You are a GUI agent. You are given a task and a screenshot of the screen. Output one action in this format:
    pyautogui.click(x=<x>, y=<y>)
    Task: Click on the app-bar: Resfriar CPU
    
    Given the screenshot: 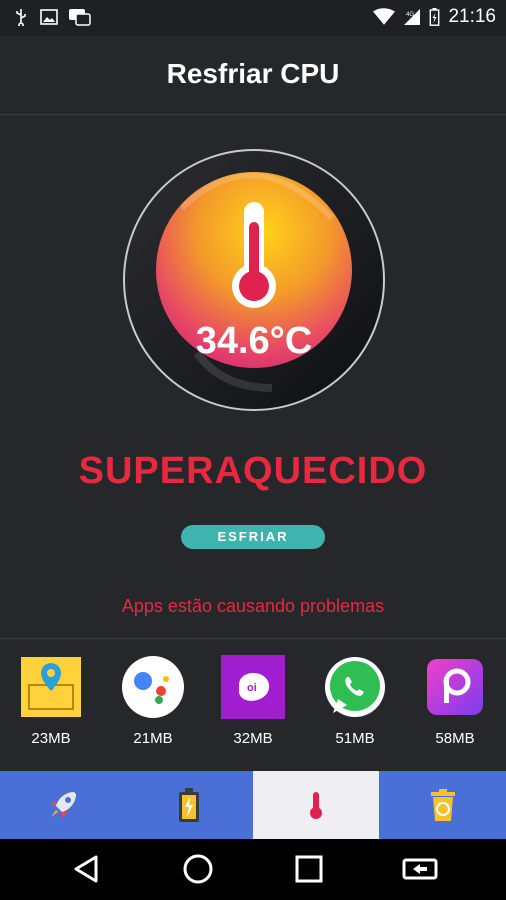 What is the action you would take?
    pyautogui.click(x=253, y=75)
    